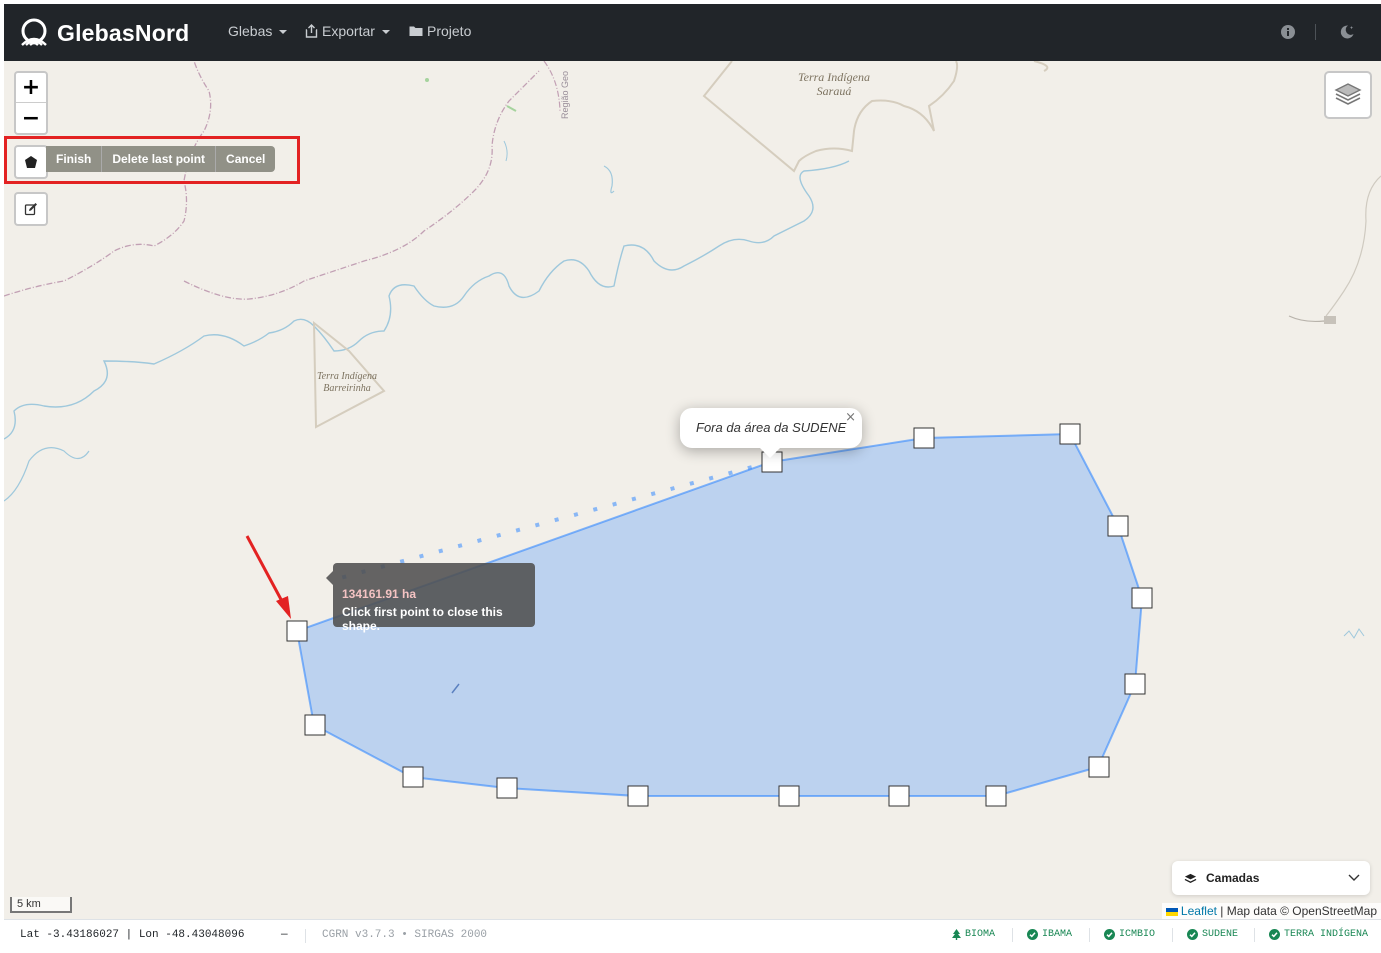 The image size is (1381, 953). I want to click on badge-sudene: SUDENE, so click(1212, 934).